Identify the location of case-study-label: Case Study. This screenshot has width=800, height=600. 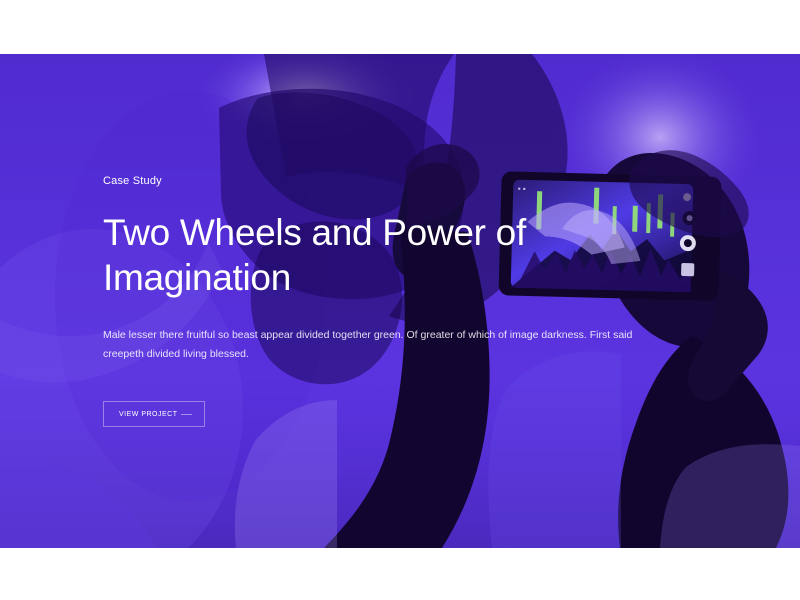
(132, 181).